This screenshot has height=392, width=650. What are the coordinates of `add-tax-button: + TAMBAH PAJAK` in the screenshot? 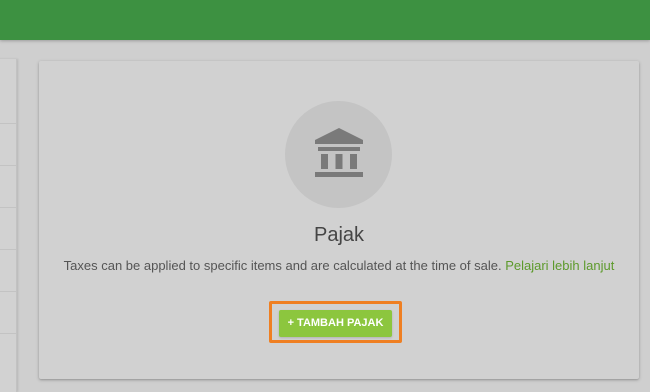 It's located at (335, 323).